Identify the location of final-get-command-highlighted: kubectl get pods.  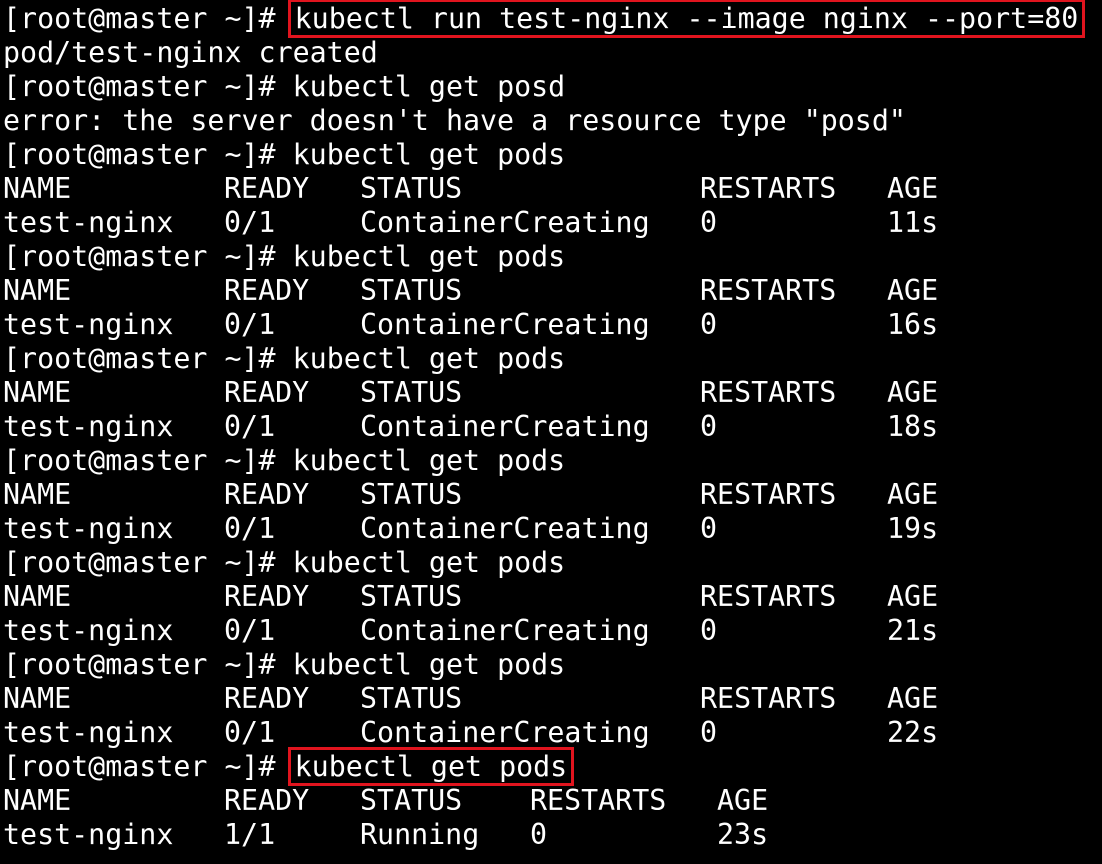
(431, 766).